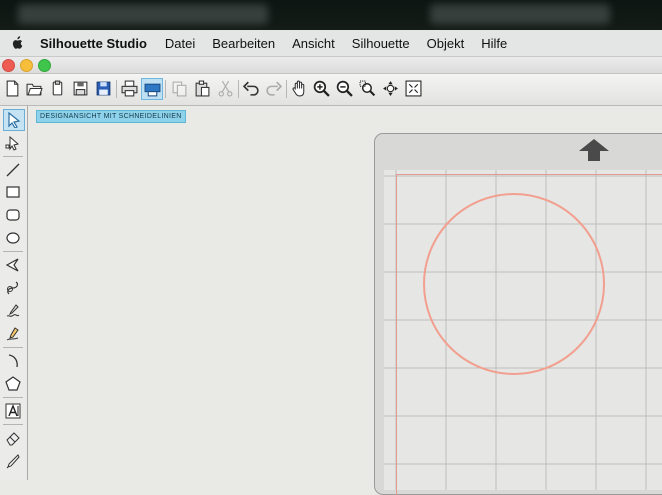  What do you see at coordinates (381, 43) in the screenshot?
I see `menu-silhouette: Silhouette` at bounding box center [381, 43].